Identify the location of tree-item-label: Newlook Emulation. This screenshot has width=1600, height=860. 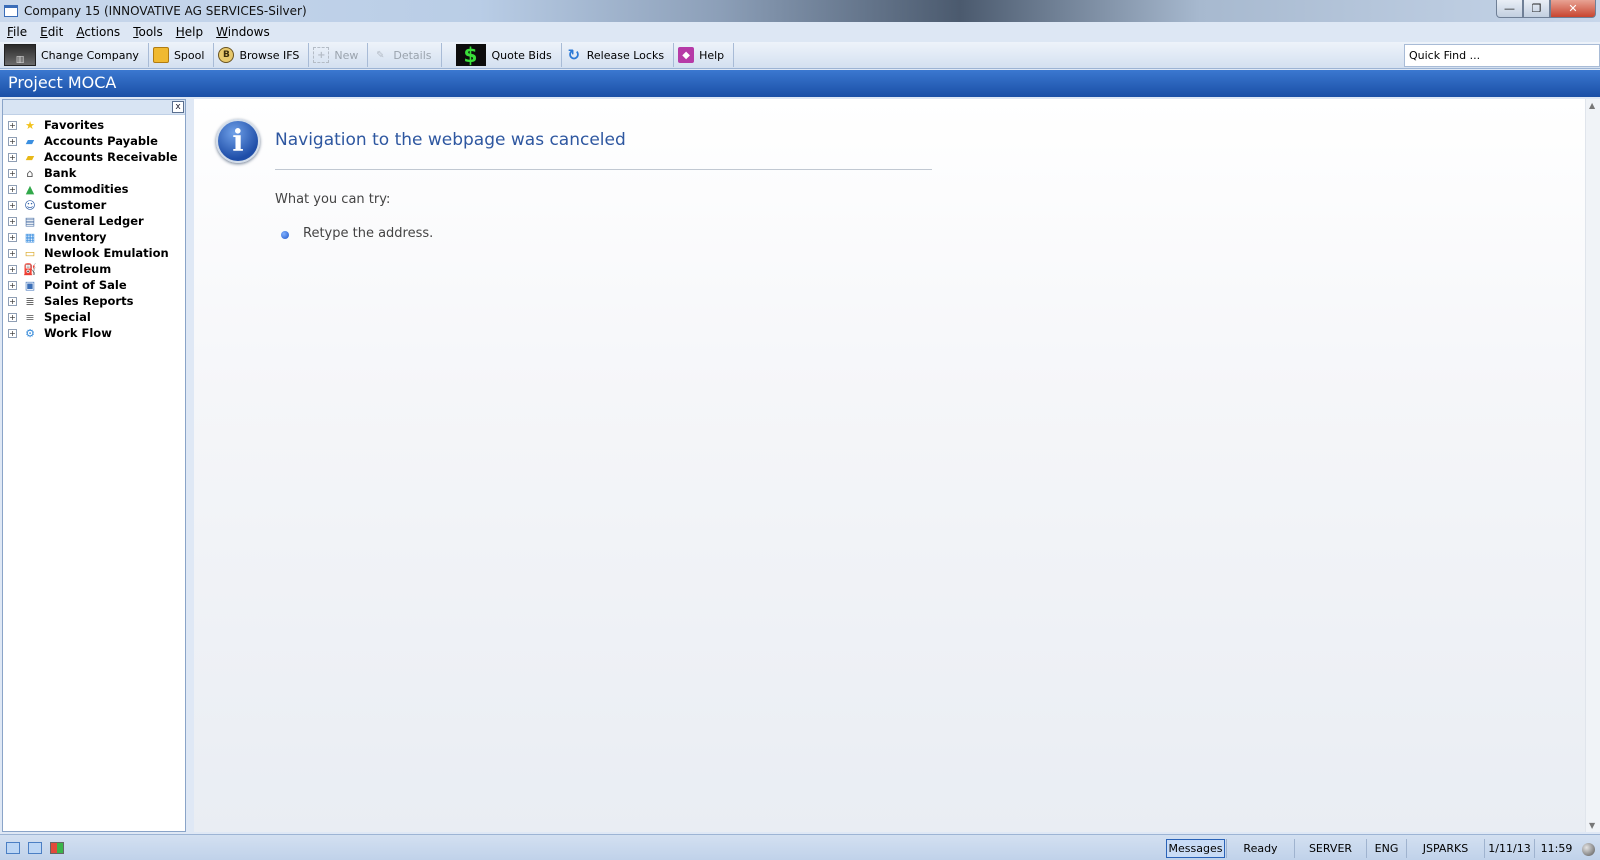
(106, 253).